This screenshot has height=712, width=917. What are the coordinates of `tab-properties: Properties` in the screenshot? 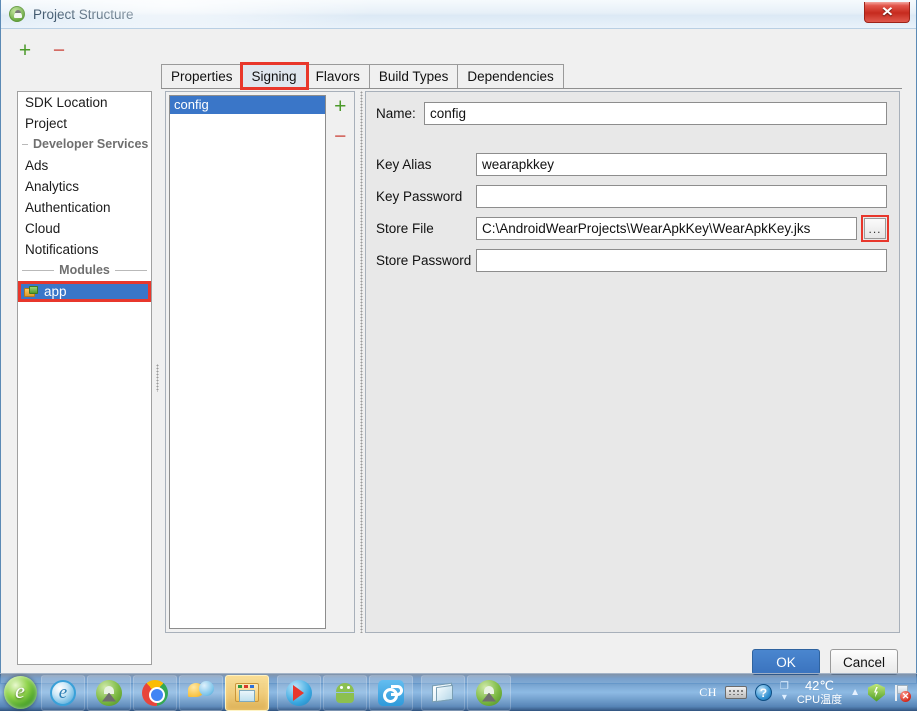 It's located at (202, 76).